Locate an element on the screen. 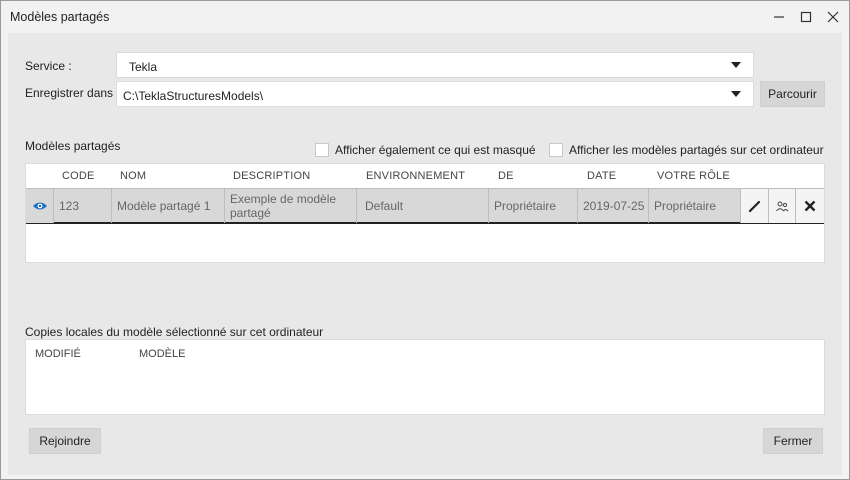 This screenshot has height=480, width=850. browse-button: Parcourir is located at coordinates (792, 94).